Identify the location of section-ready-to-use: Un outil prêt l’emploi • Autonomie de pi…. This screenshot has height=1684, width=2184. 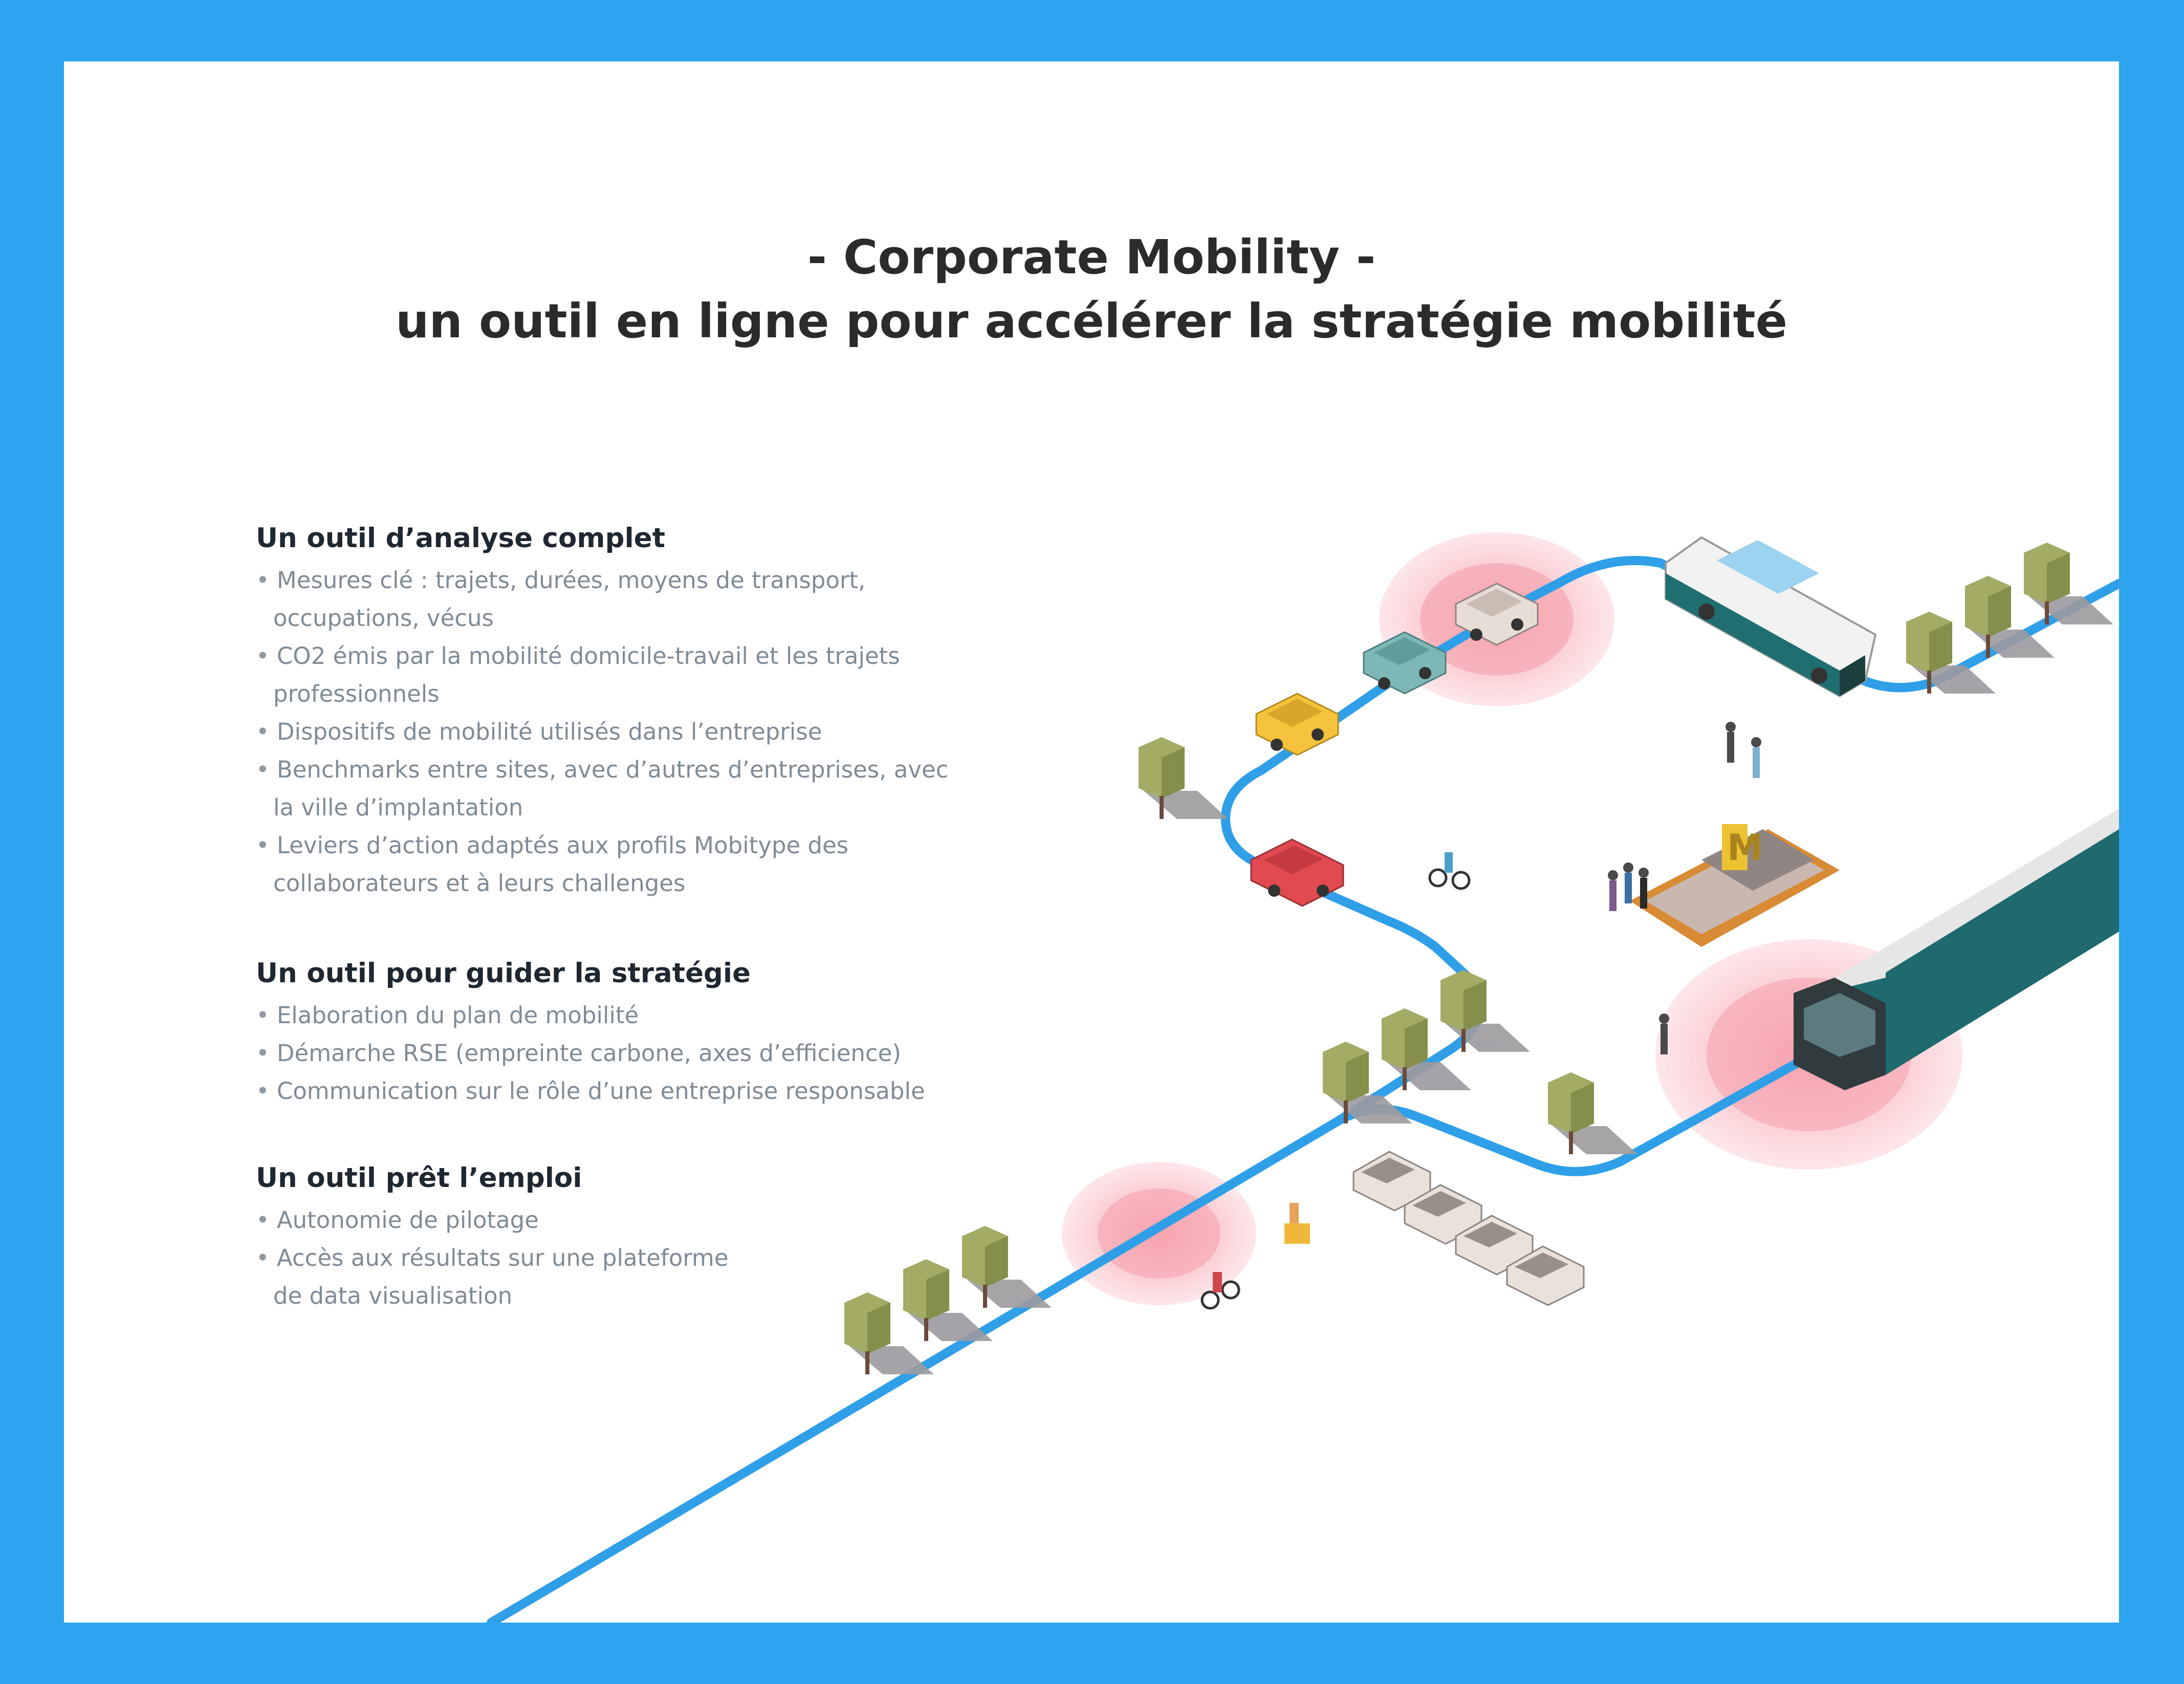
(691, 1237).